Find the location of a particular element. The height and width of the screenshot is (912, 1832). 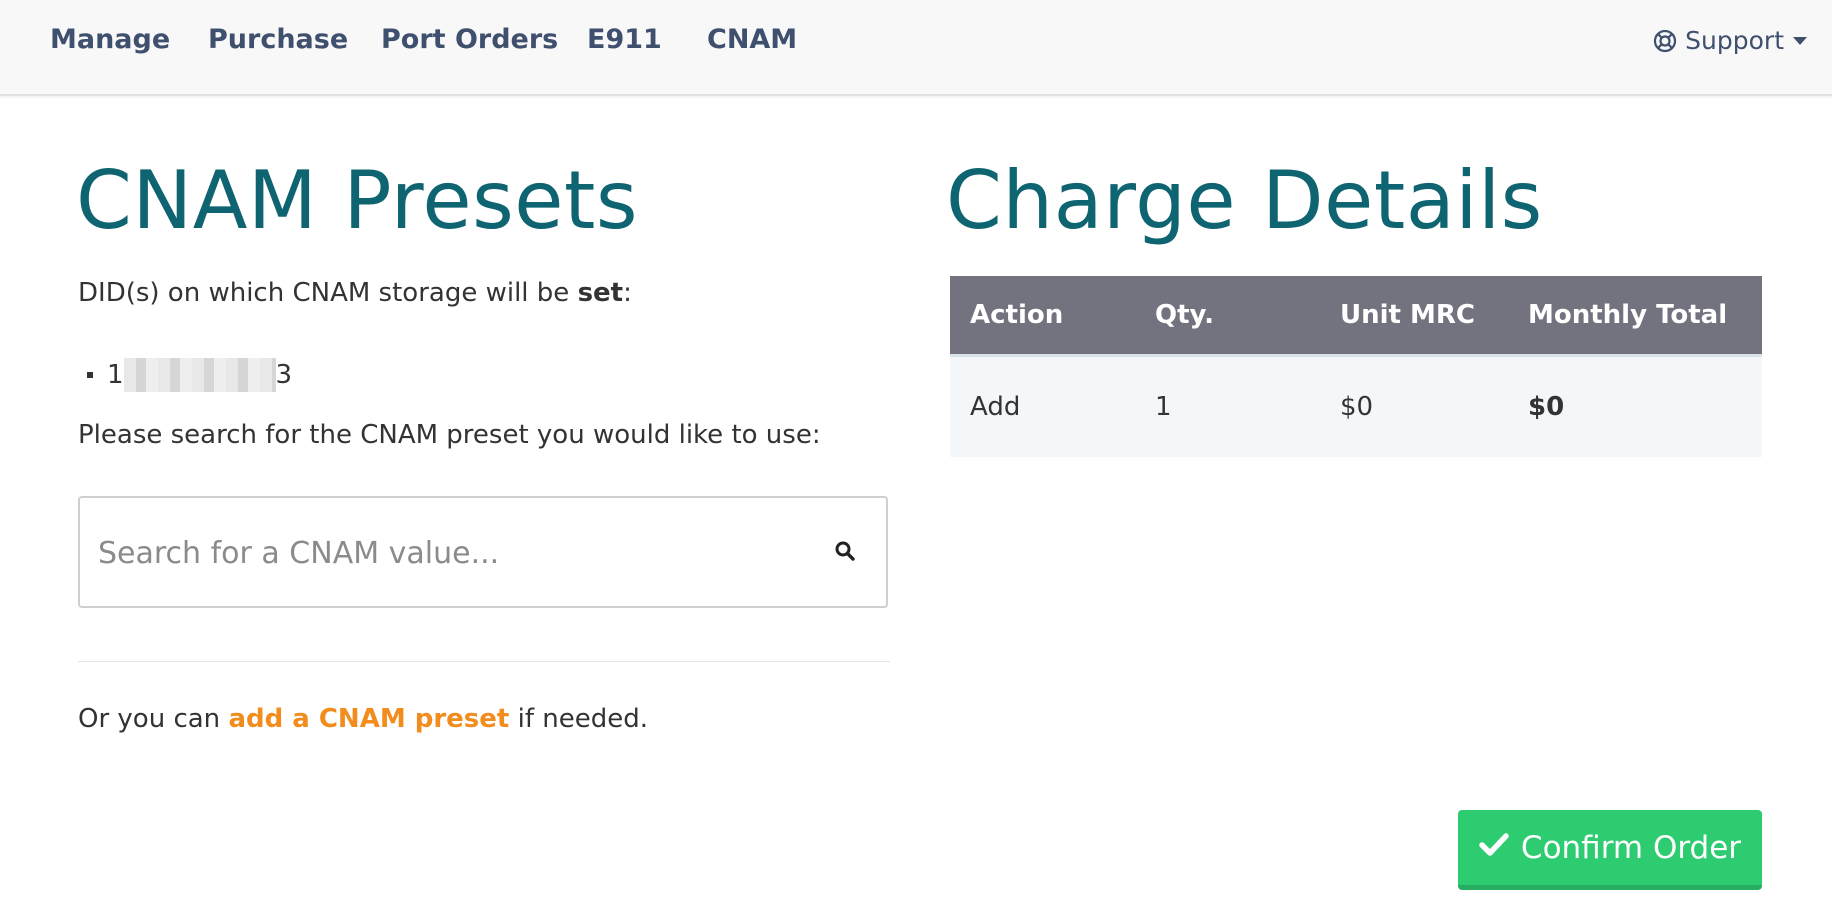

bullet-marker is located at coordinates (90, 375).